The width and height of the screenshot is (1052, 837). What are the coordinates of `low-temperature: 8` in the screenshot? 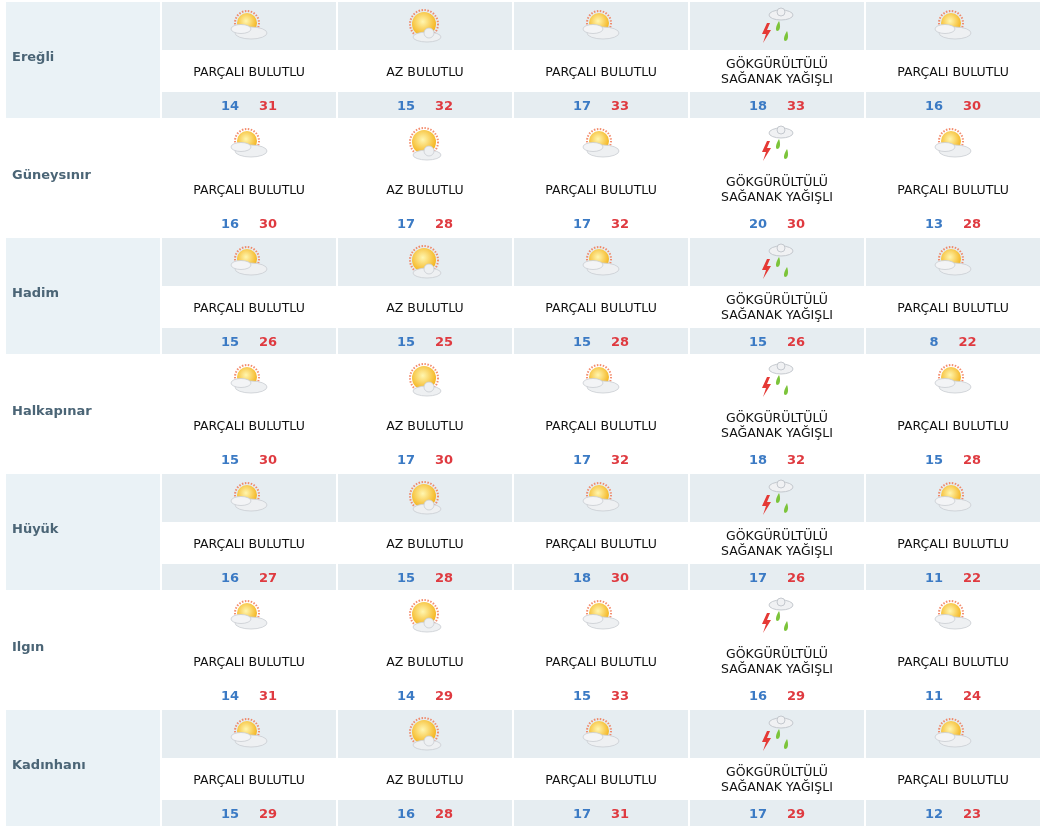 It's located at (934, 341).